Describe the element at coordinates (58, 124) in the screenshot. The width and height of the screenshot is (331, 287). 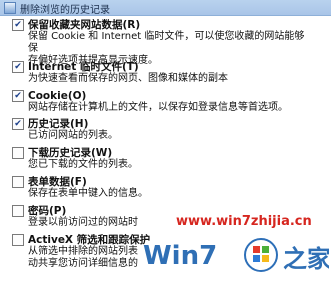
I see `option-label: 历史记录(H)` at that location.